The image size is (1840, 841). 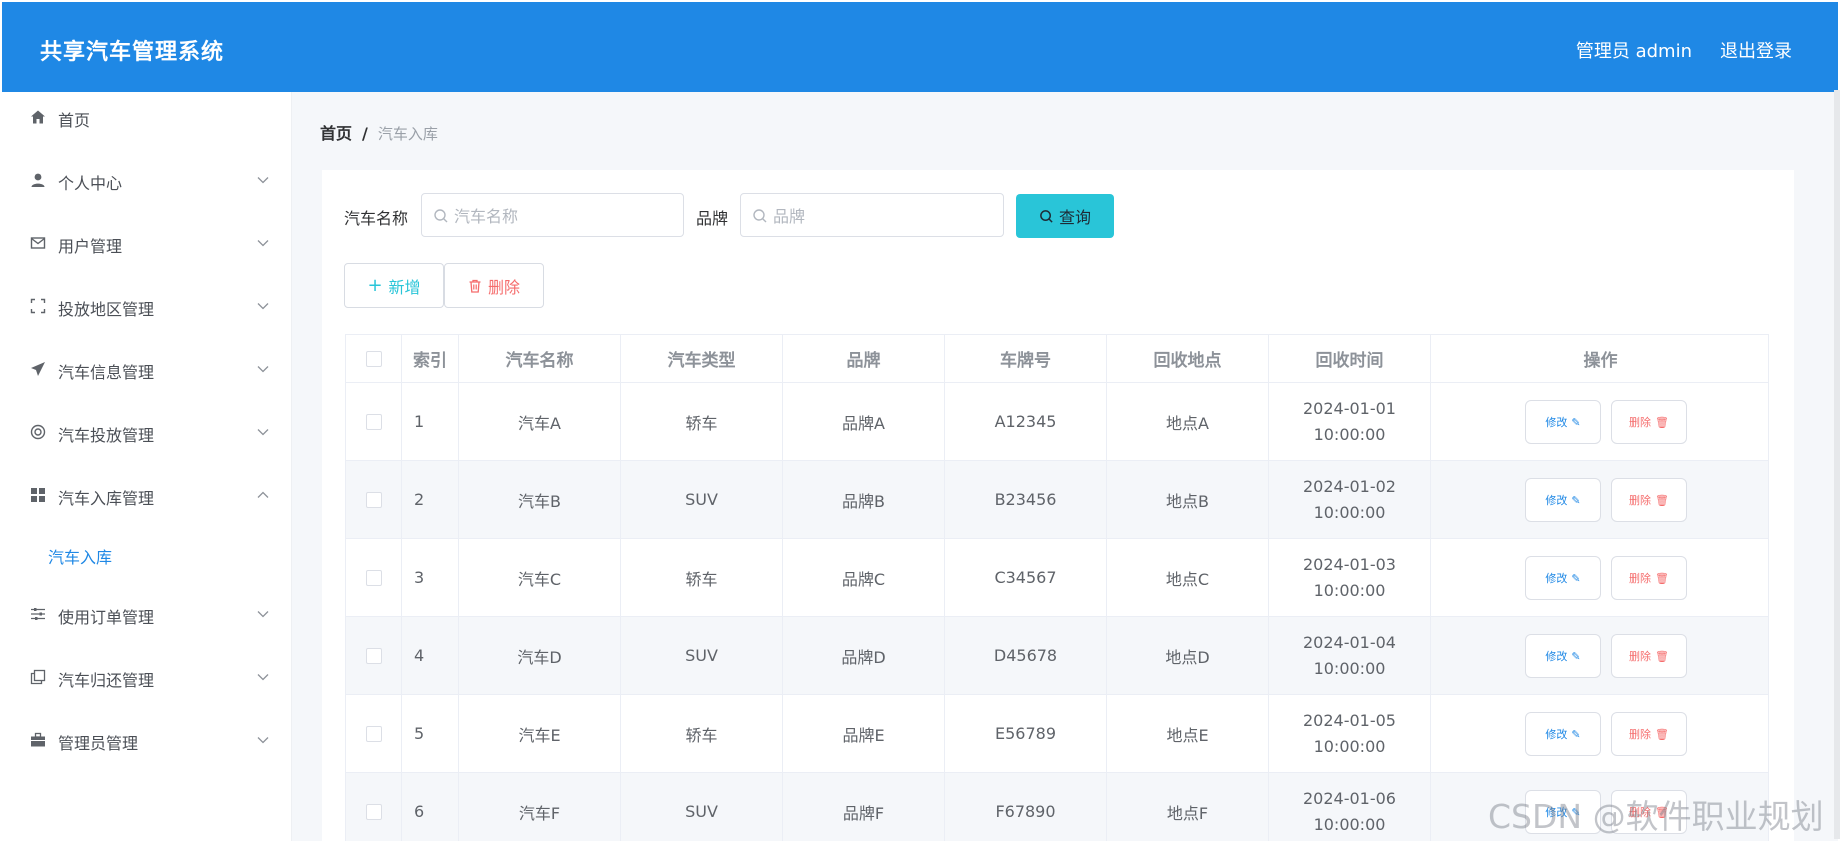 I want to click on select-all-checkbox, so click(x=373, y=358).